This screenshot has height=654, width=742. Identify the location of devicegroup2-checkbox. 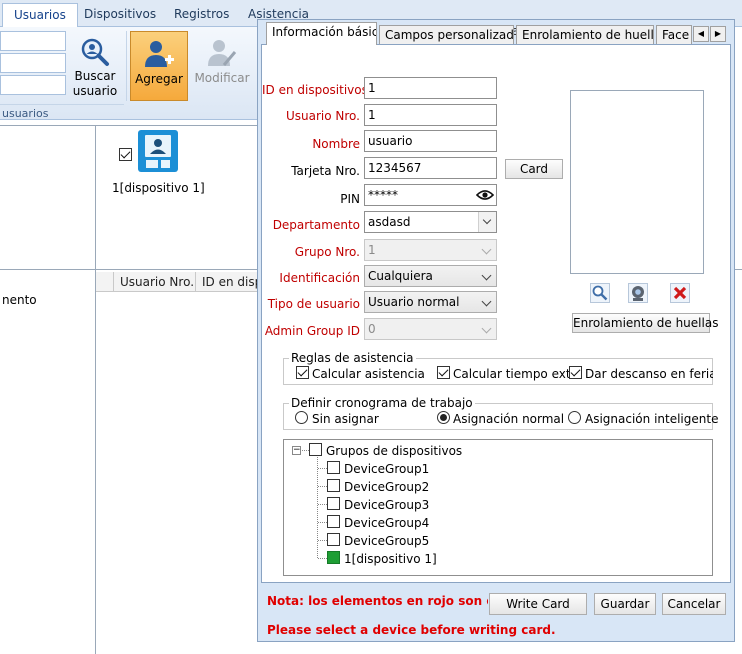
(333, 485).